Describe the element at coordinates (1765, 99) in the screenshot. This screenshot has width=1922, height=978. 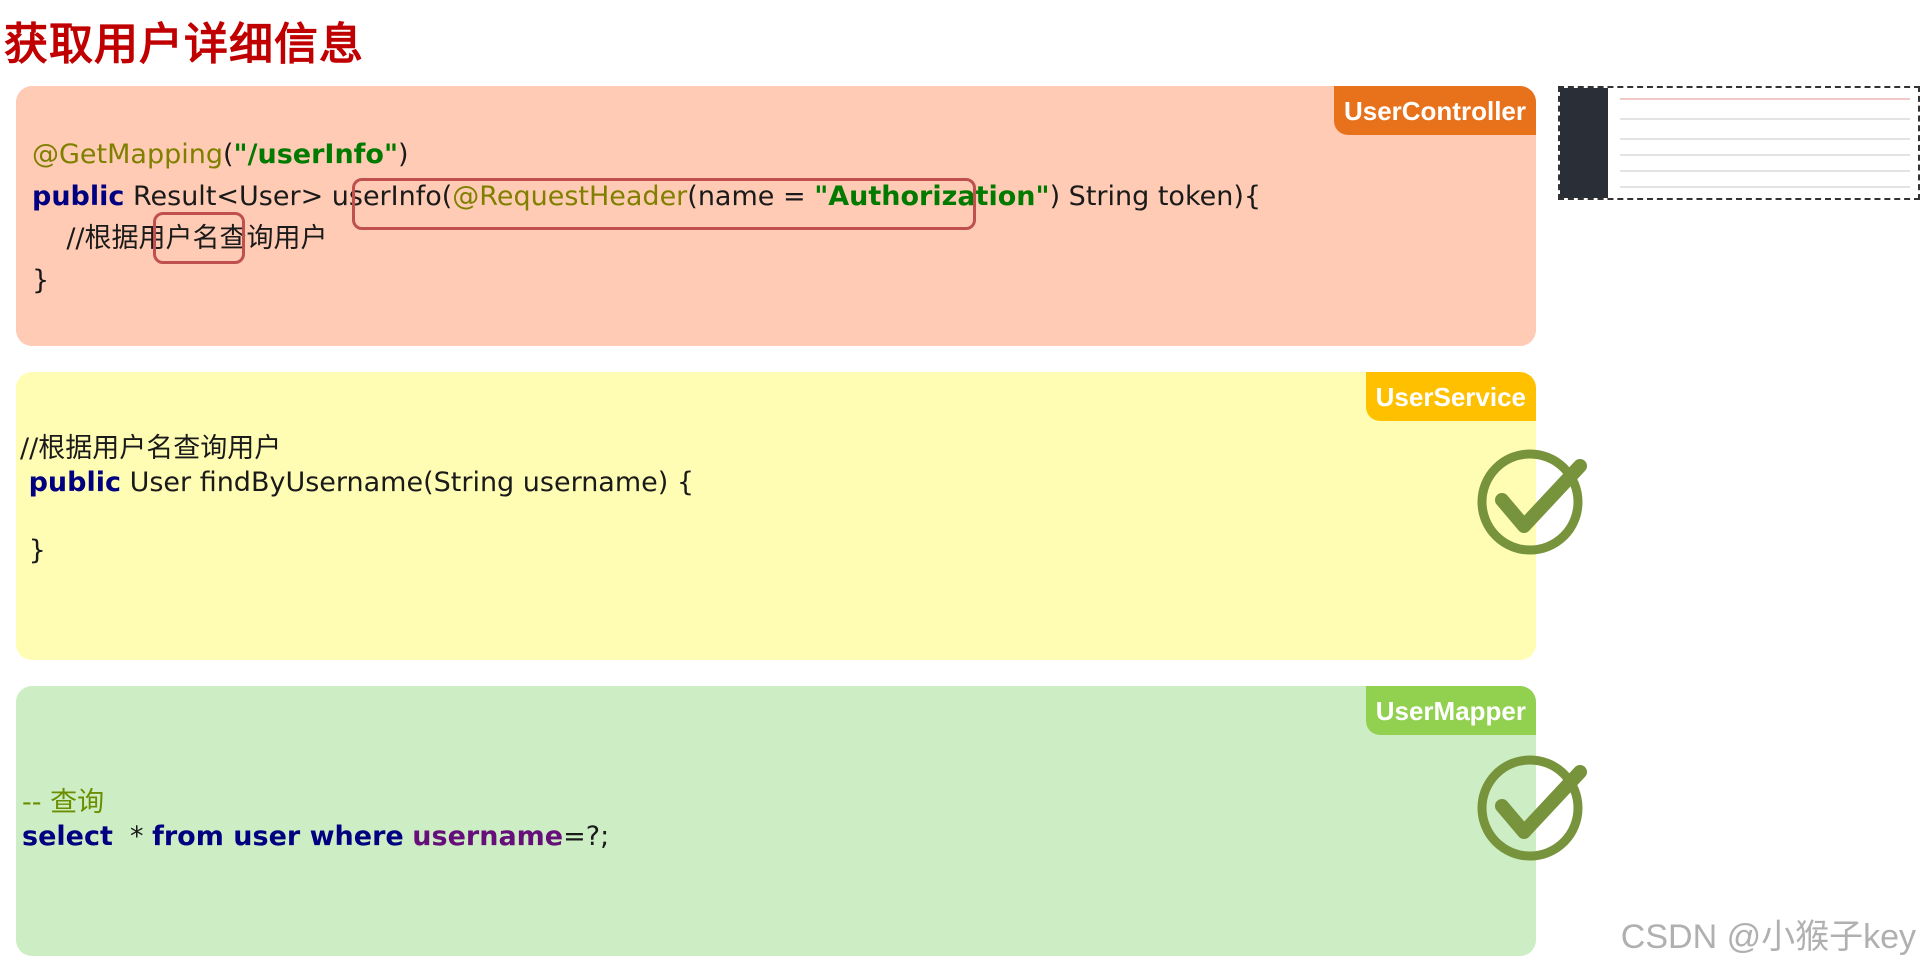
I see `thumbnail-header` at that location.